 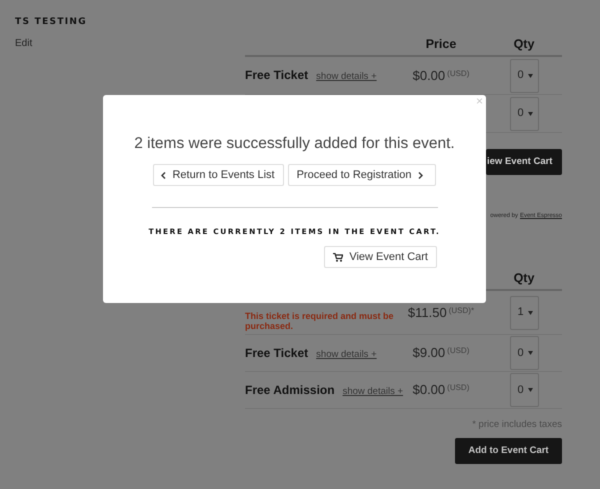 What do you see at coordinates (380, 257) in the screenshot?
I see `view-cart-button: View Event Cart` at bounding box center [380, 257].